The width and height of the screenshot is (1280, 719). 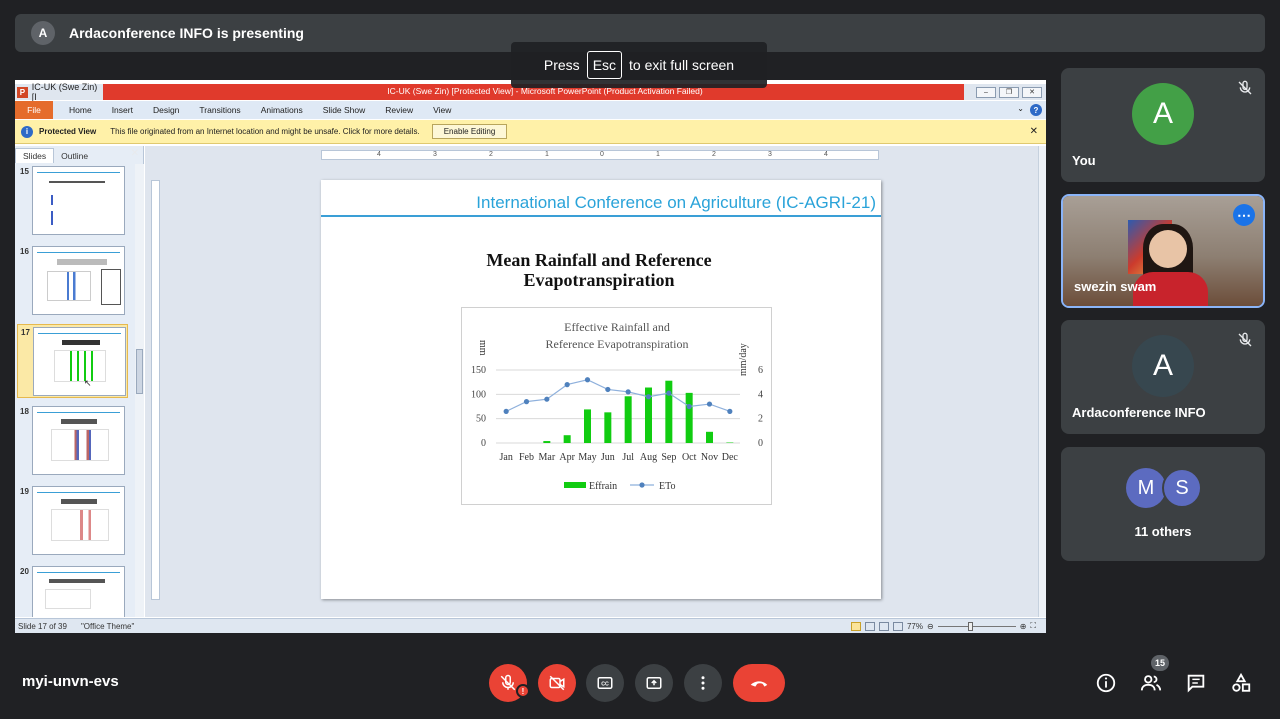 I want to click on help-icon: ?, so click(x=1036, y=110).